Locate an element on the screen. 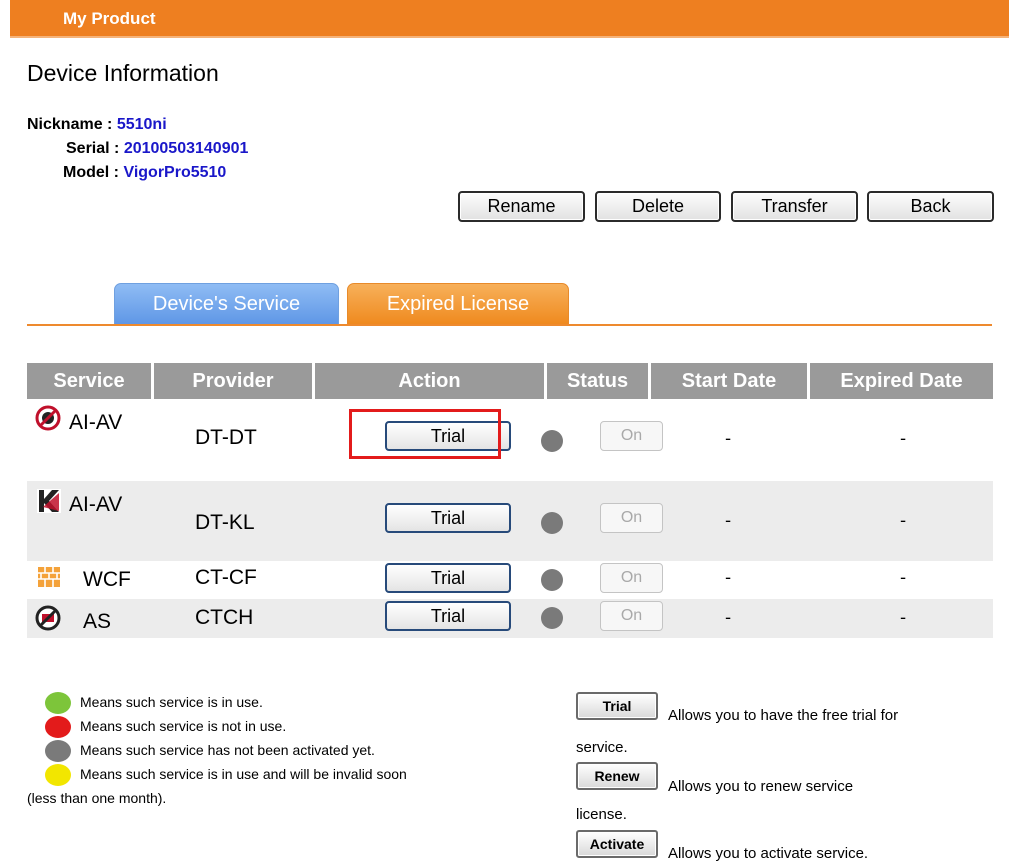 Image resolution: width=1009 pixels, height=866 pixels. anti-virus-icon is located at coordinates (48, 420).